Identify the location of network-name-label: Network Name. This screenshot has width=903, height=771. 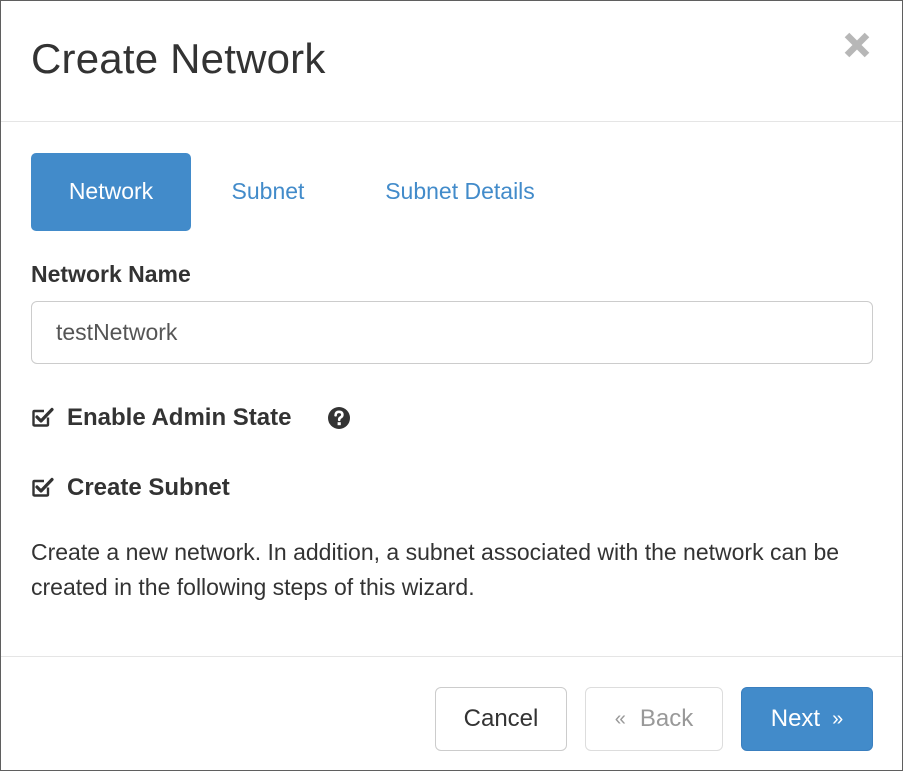
(111, 274).